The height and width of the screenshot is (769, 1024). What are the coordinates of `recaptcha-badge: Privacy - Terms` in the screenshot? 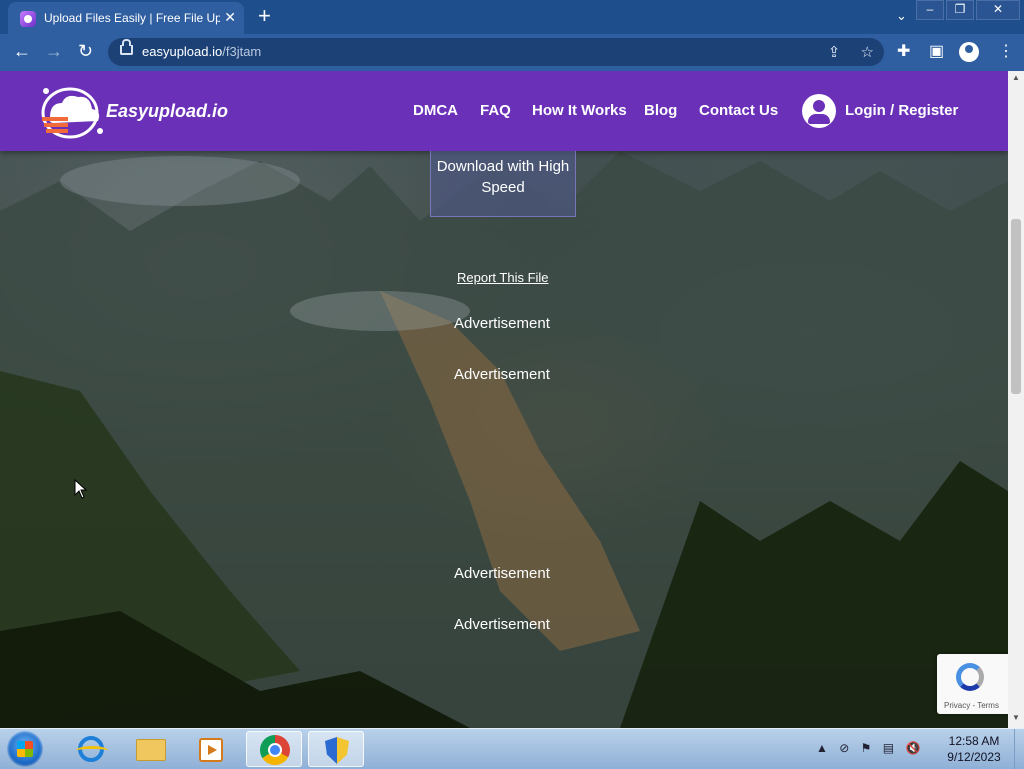 It's located at (972, 684).